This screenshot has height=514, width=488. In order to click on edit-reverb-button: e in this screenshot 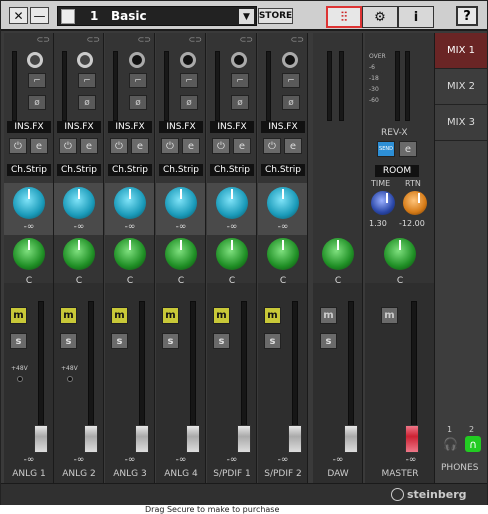, I will do `click(408, 149)`.